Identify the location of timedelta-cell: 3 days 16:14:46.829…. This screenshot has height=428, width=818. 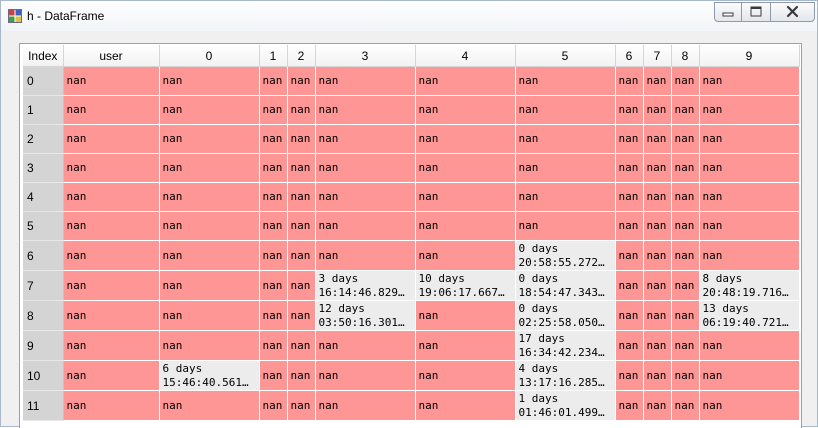
(365, 285).